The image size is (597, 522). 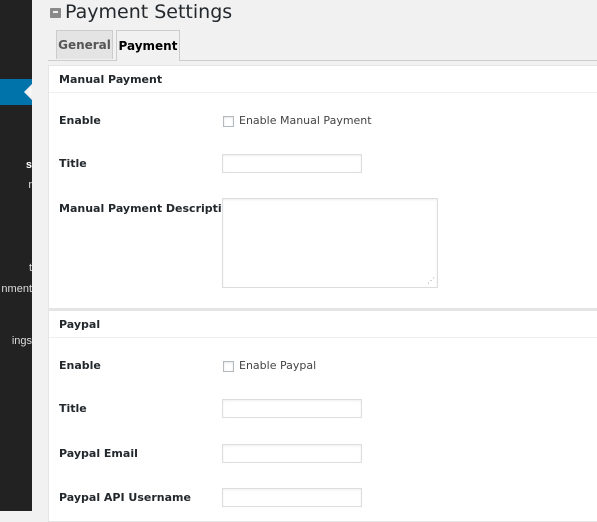 What do you see at coordinates (125, 497) in the screenshot?
I see `paypal-api-username-label: Paypal API Username` at bounding box center [125, 497].